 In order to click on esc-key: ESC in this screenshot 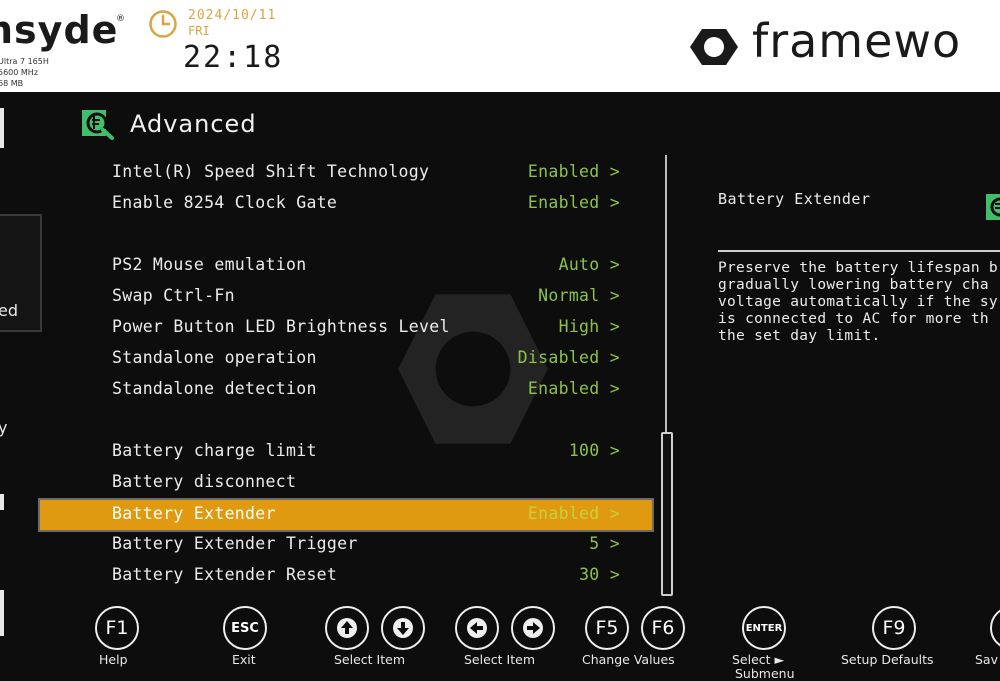, I will do `click(245, 628)`.